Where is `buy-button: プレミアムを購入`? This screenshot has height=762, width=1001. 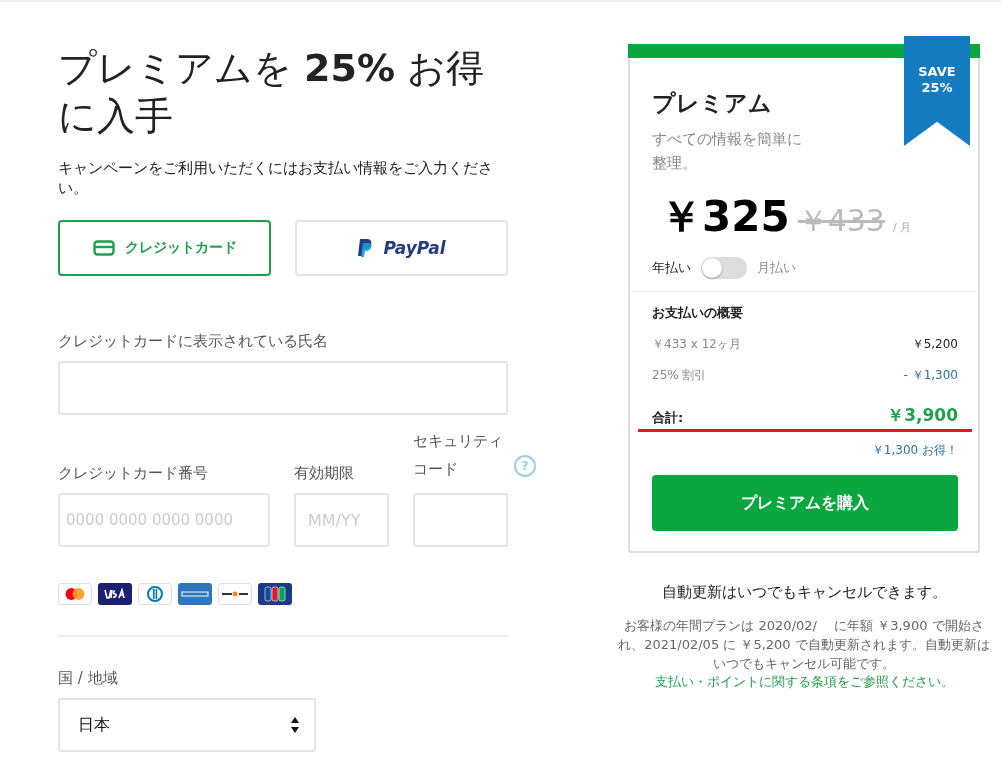 buy-button: プレミアムを購入 is located at coordinates (805, 503).